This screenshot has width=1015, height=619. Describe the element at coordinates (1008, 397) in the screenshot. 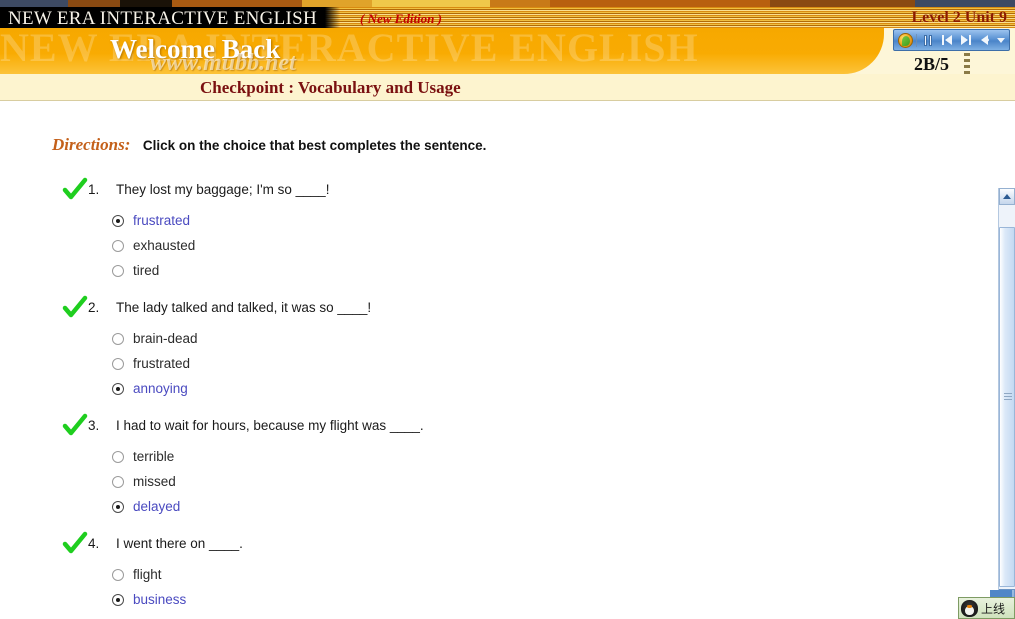

I see `scrollbar-grip` at that location.